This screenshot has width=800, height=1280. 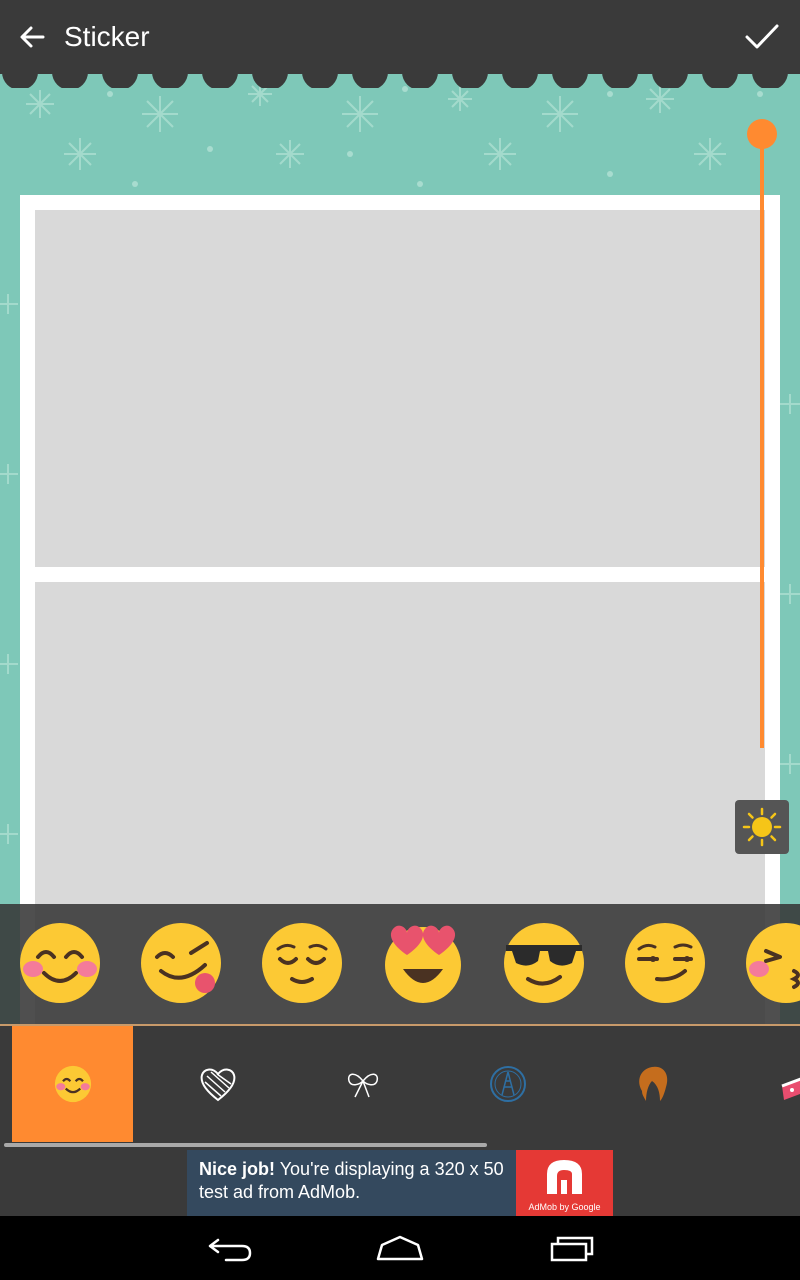 What do you see at coordinates (790, 1088) in the screenshot?
I see `cake-icon` at bounding box center [790, 1088].